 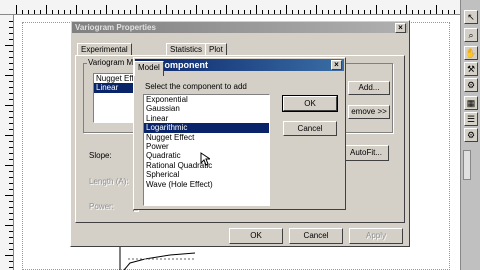 I want to click on add-component-ok-button: OK, so click(x=310, y=103).